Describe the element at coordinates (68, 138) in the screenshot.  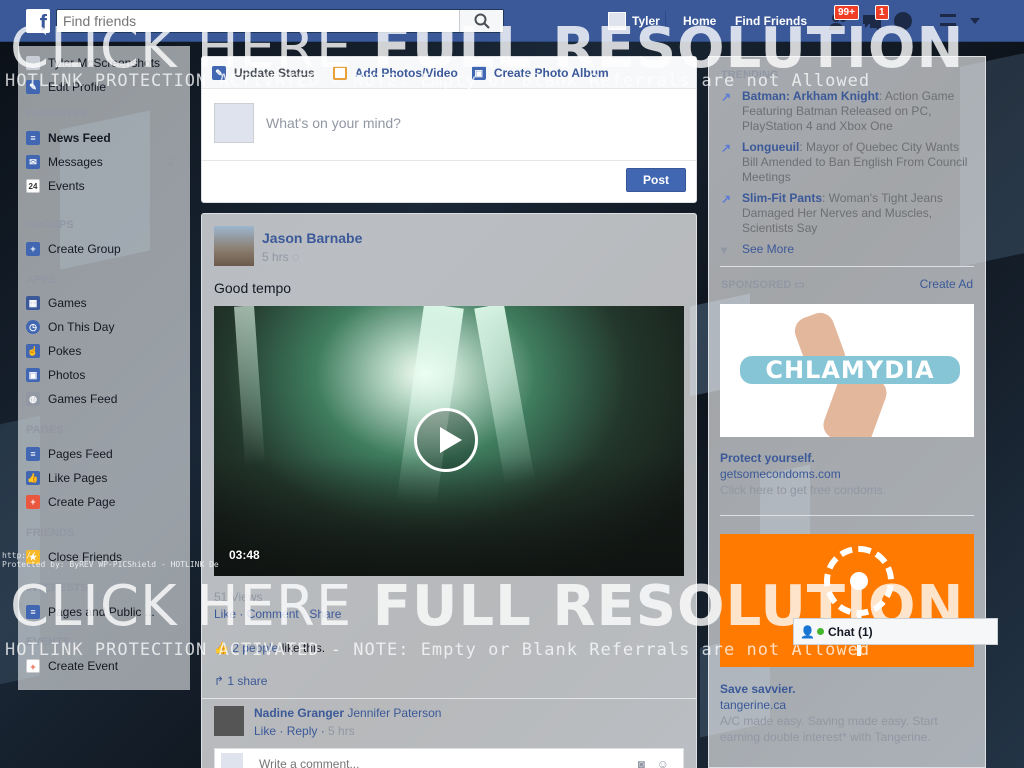
I see `sidebar-item-news-feed: ≡ News Feed` at that location.